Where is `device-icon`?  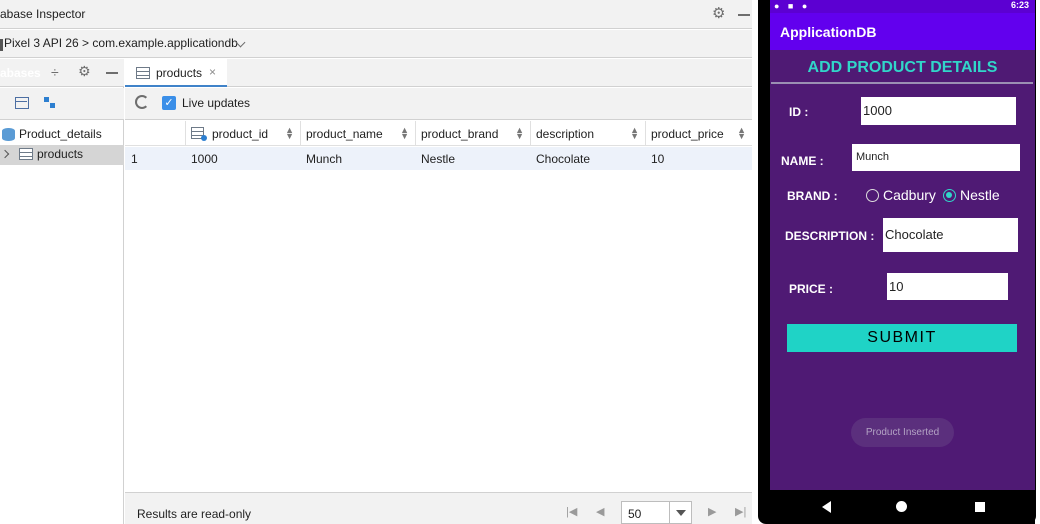
device-icon is located at coordinates (1, 45).